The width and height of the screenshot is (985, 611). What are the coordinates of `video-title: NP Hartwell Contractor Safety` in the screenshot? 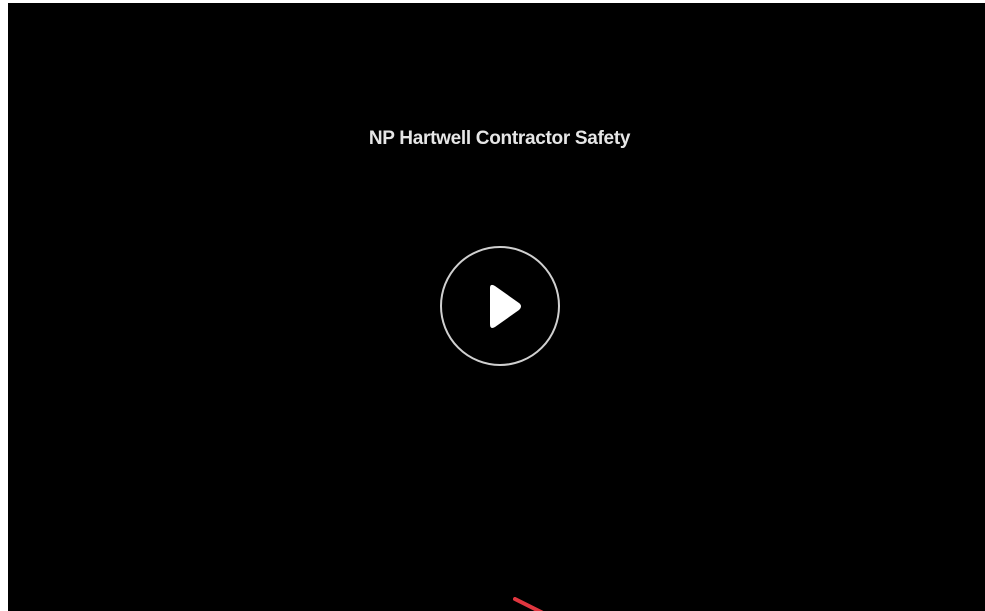 It's located at (499, 138).